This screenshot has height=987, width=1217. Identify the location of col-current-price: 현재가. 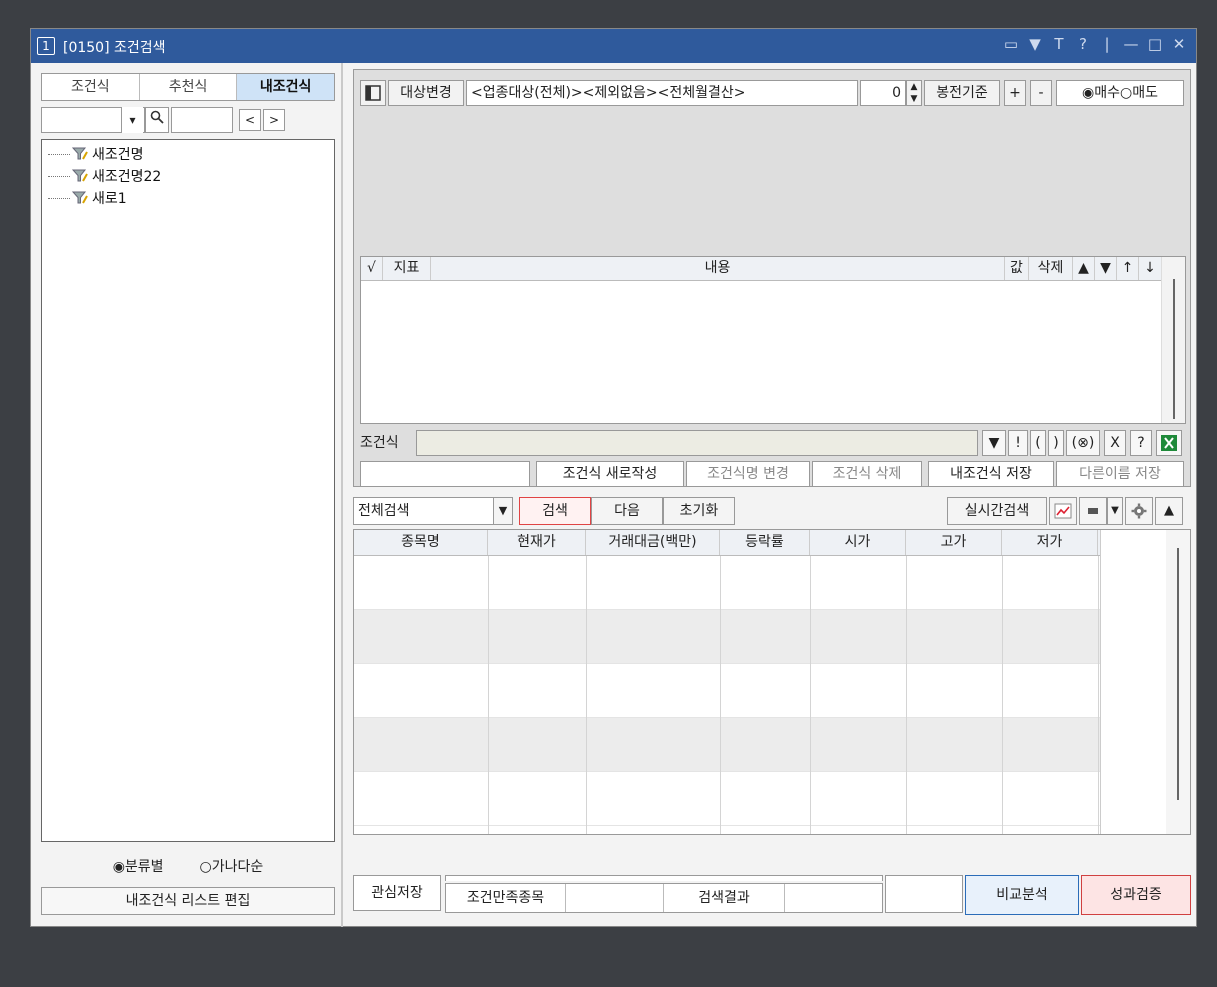
(537, 542).